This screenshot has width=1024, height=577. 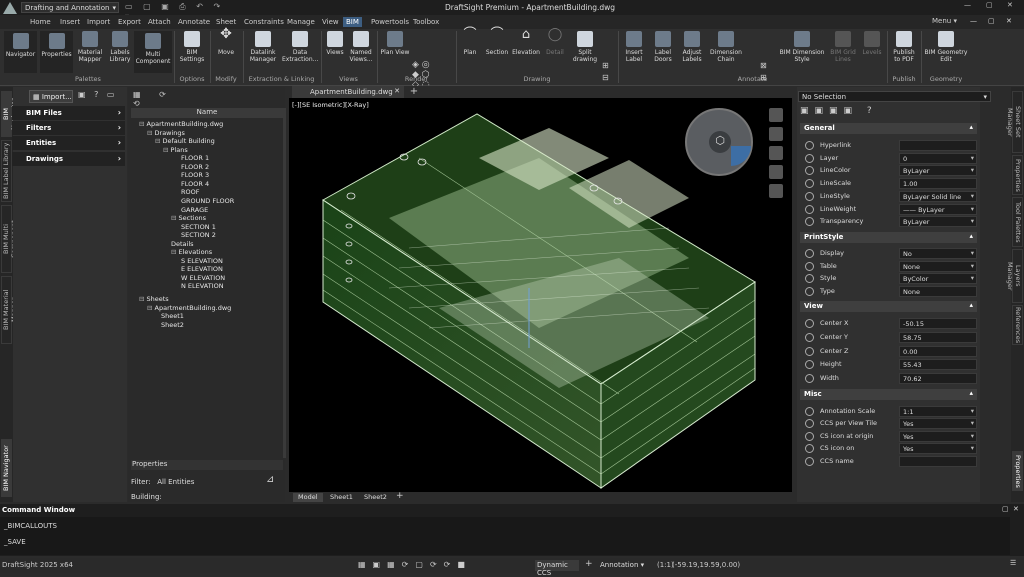 I want to click on property-value: 0.00, so click(x=938, y=351).